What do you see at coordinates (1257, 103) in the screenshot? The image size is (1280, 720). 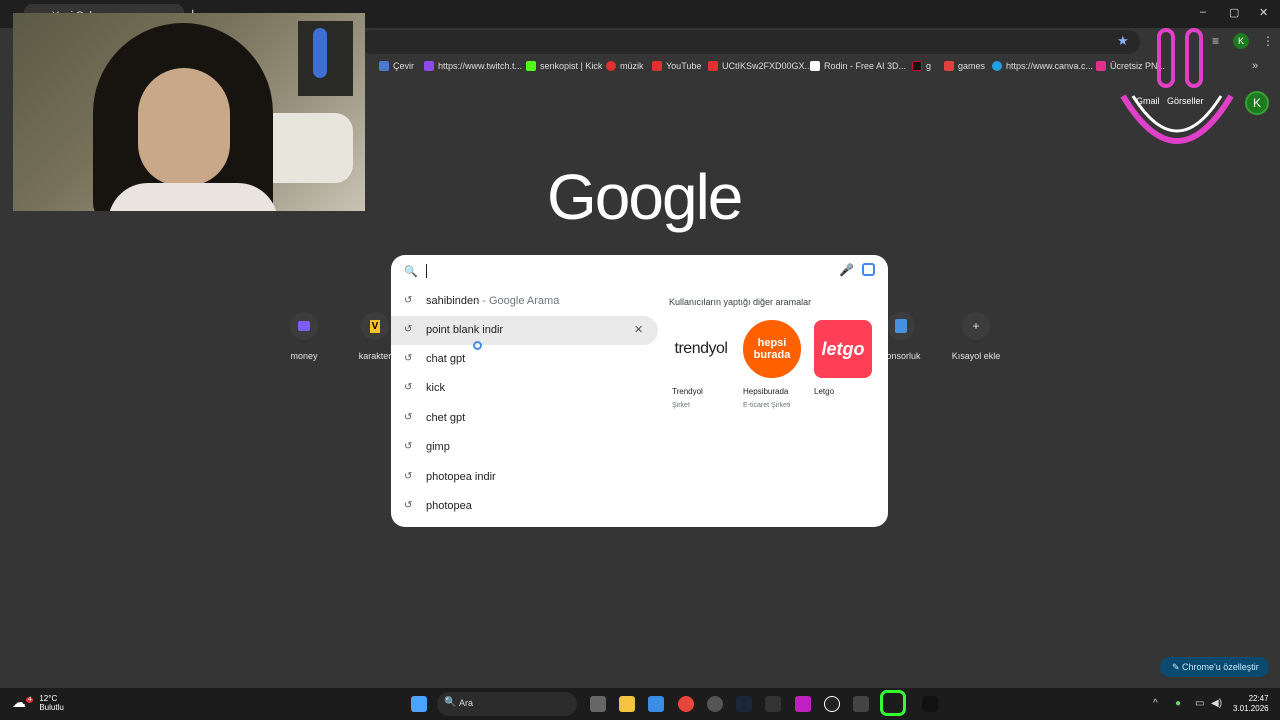 I see `account-avatar: K` at bounding box center [1257, 103].